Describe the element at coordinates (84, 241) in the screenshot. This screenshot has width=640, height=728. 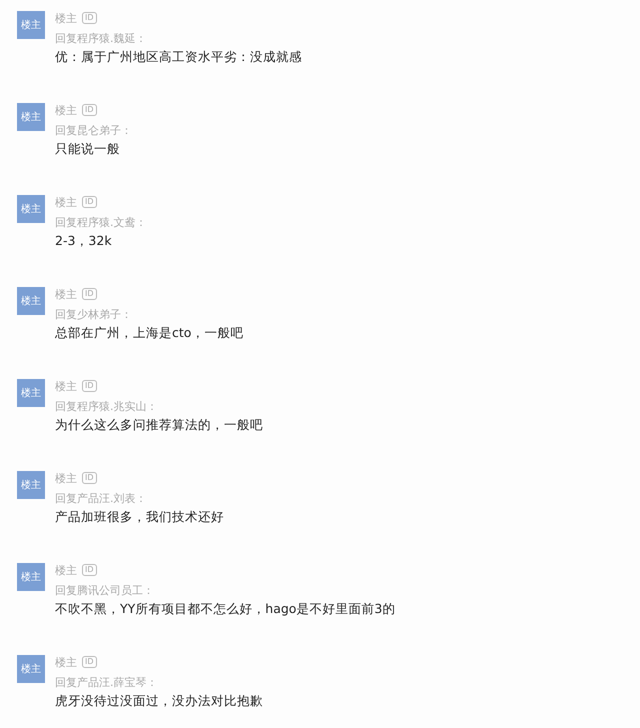
I see `comment-text: 2-3，32k` at that location.